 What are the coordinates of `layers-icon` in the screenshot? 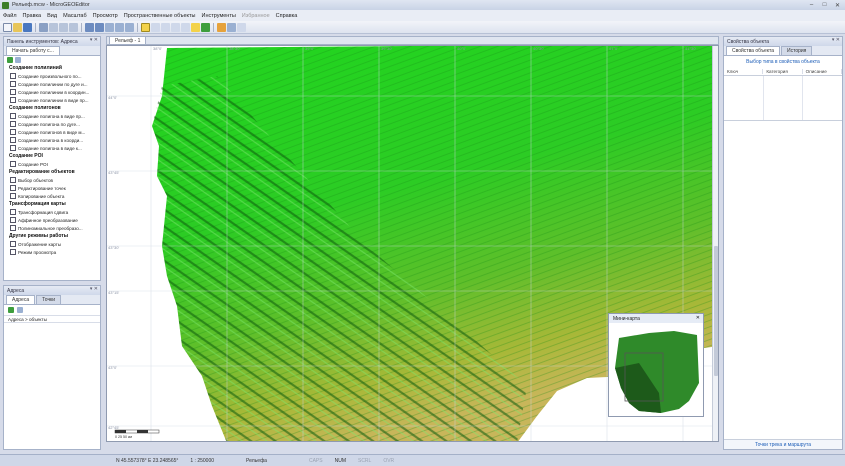 It's located at (221, 27).